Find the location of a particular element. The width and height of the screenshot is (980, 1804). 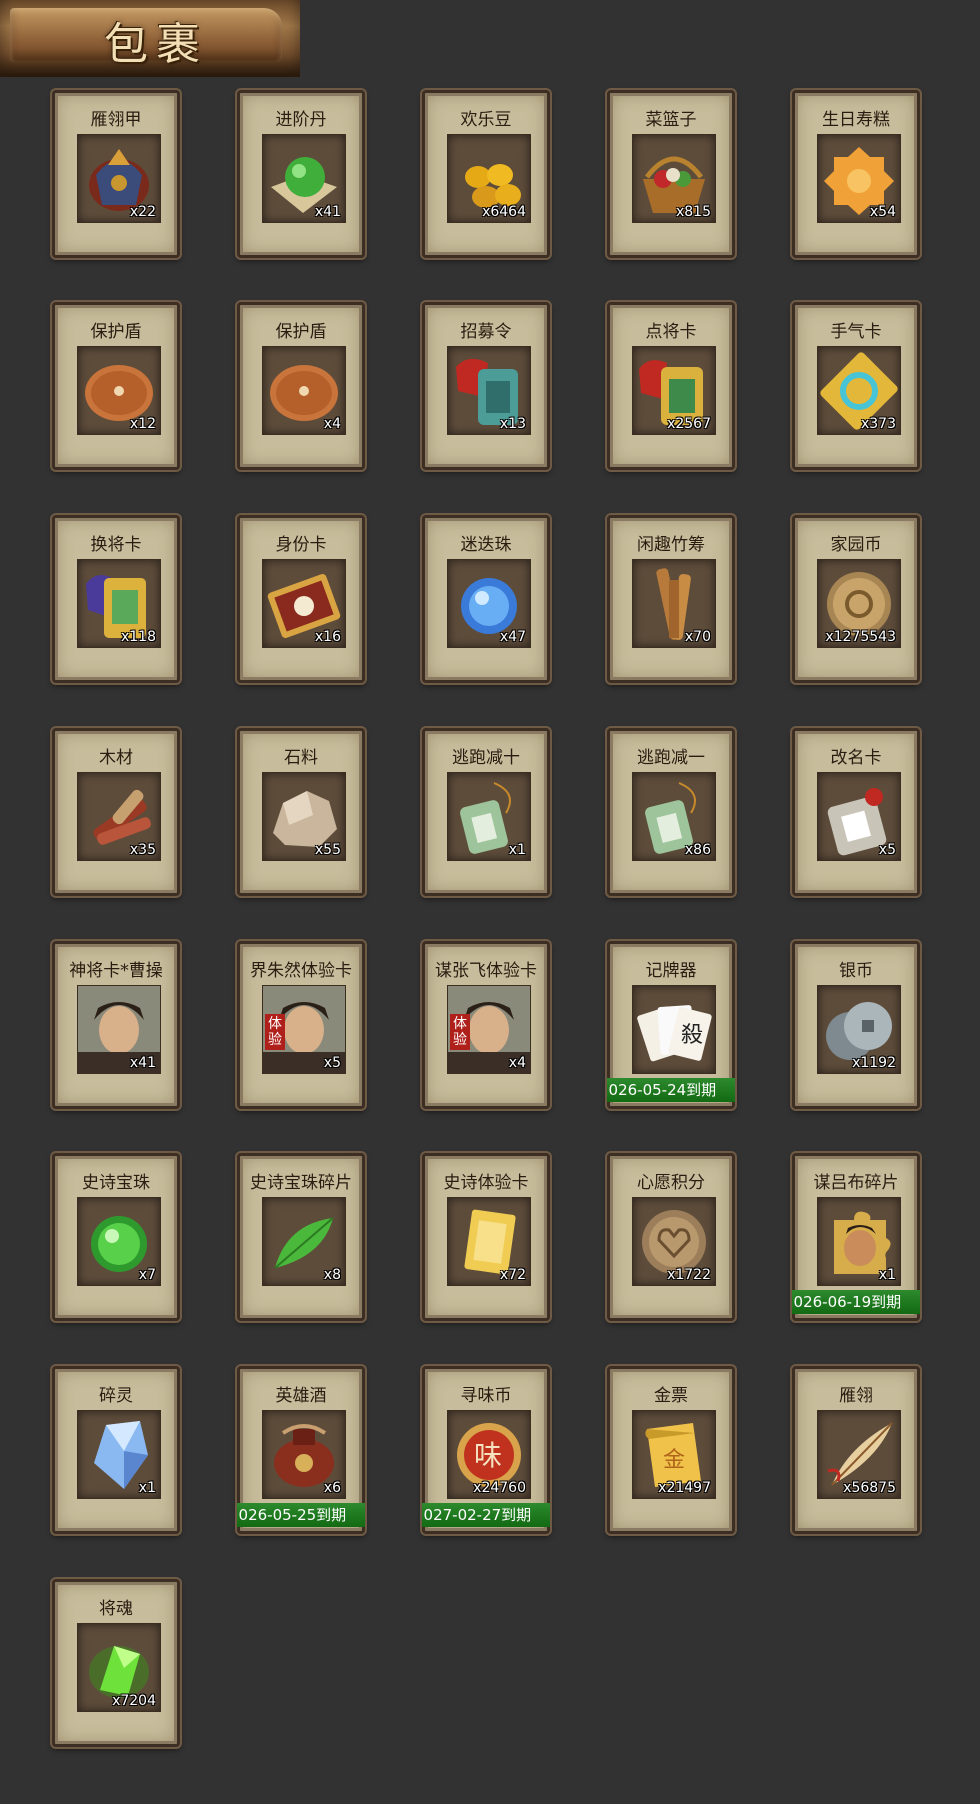

item-card: 换将卡 x118 is located at coordinates (116, 599).